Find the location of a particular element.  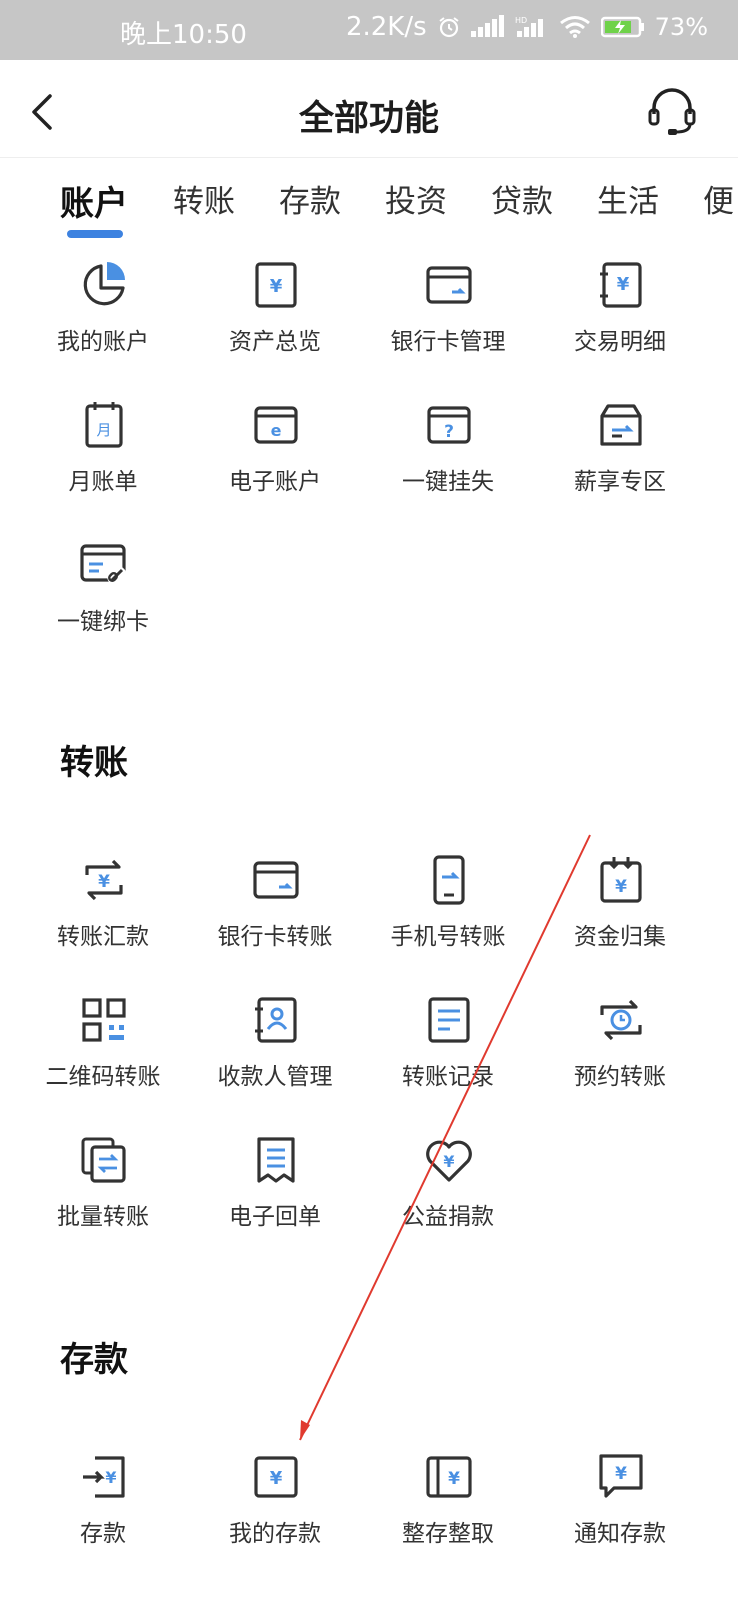

tab-deposit: 存款 is located at coordinates (310, 198).